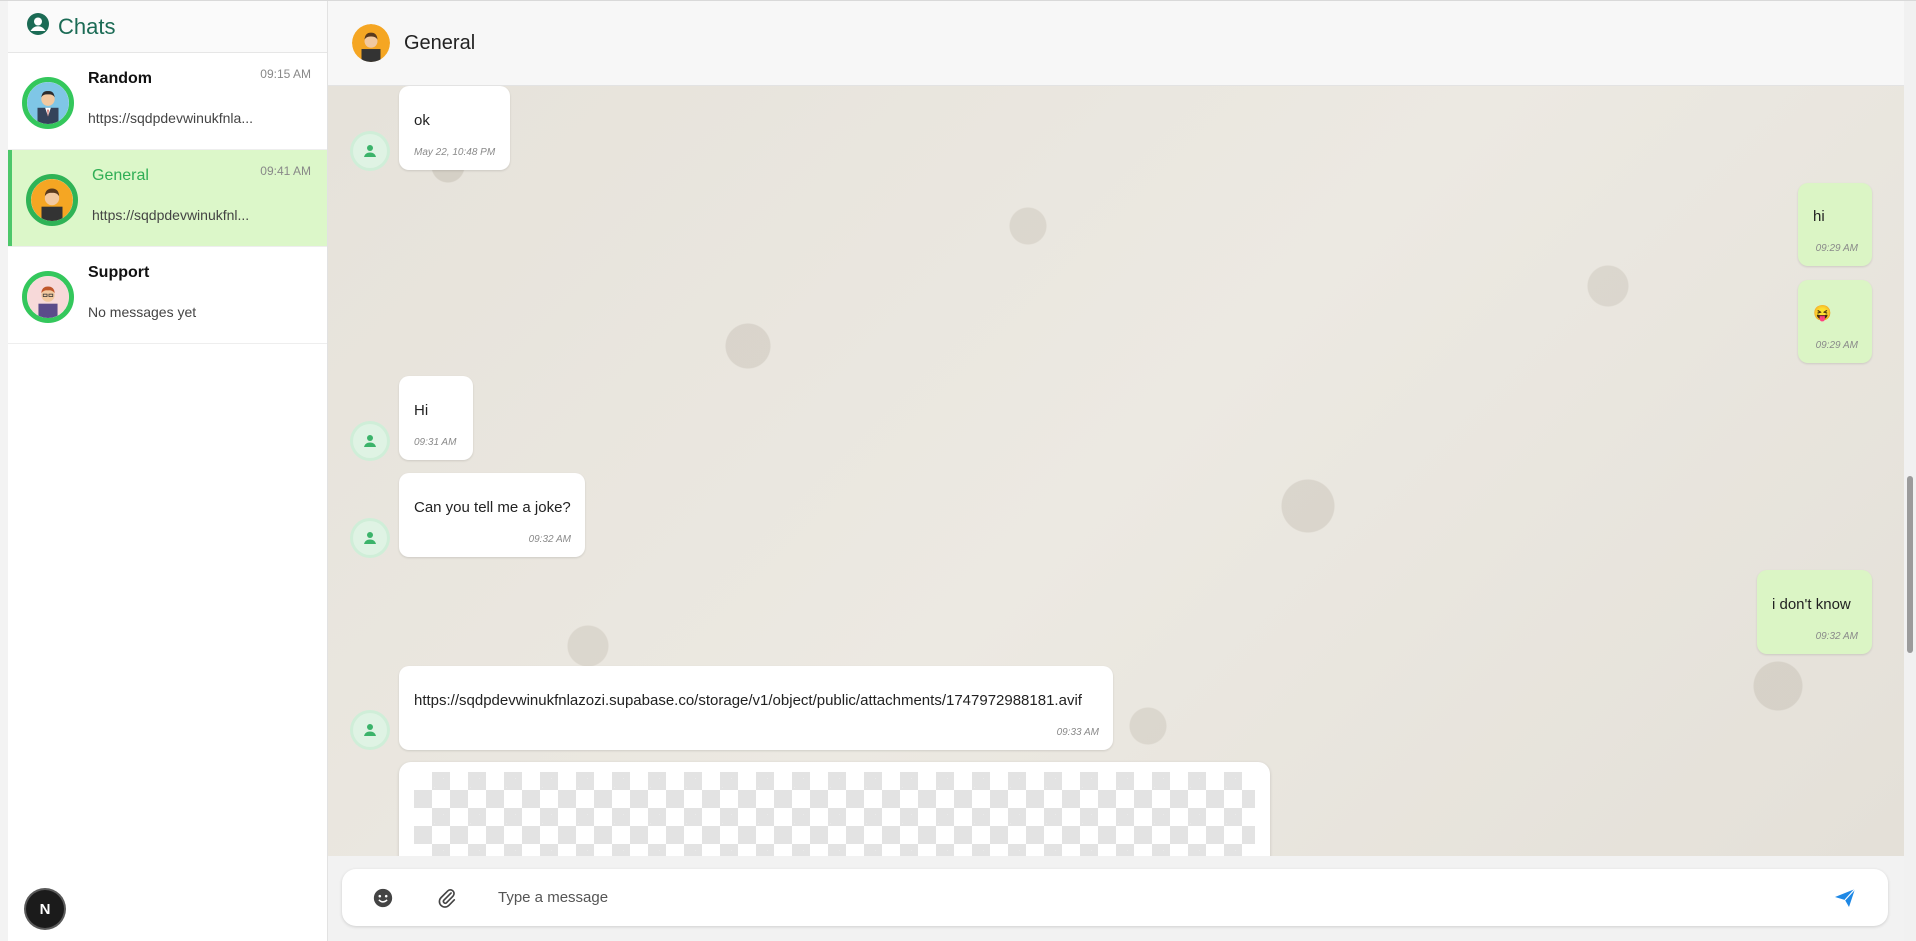  What do you see at coordinates (447, 898) in the screenshot?
I see `paperclip-icon` at bounding box center [447, 898].